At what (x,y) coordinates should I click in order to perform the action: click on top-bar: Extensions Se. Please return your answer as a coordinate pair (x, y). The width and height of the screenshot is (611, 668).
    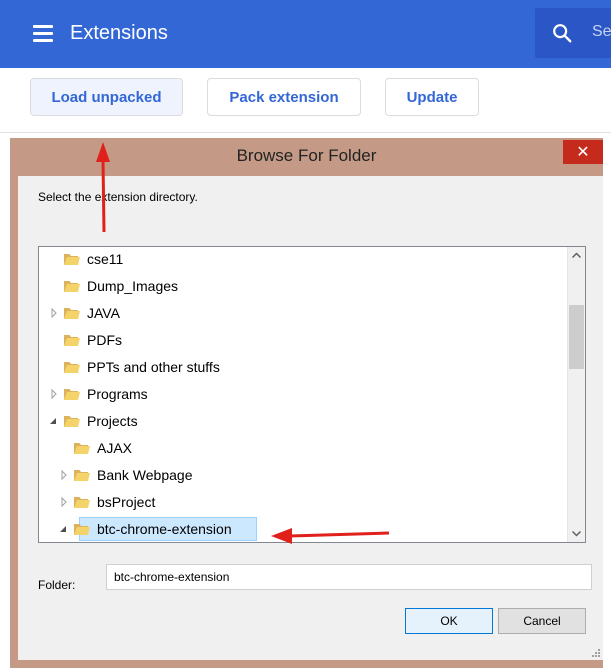
    Looking at the image, I should click on (305, 34).